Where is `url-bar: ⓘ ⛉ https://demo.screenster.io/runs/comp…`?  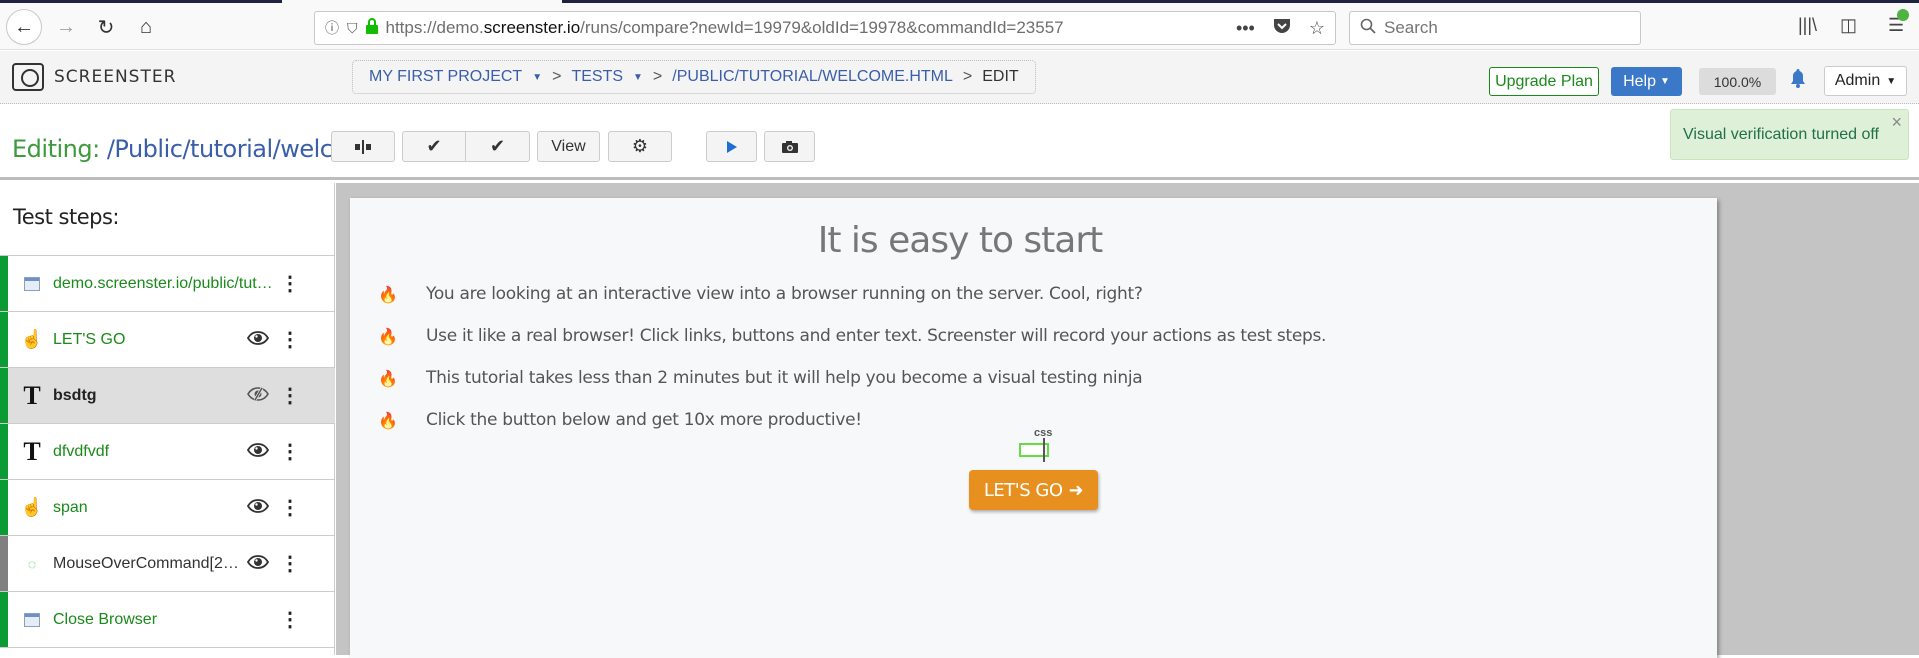
url-bar: ⓘ ⛉ https://demo.screenster.io/runs/comp… is located at coordinates (825, 28).